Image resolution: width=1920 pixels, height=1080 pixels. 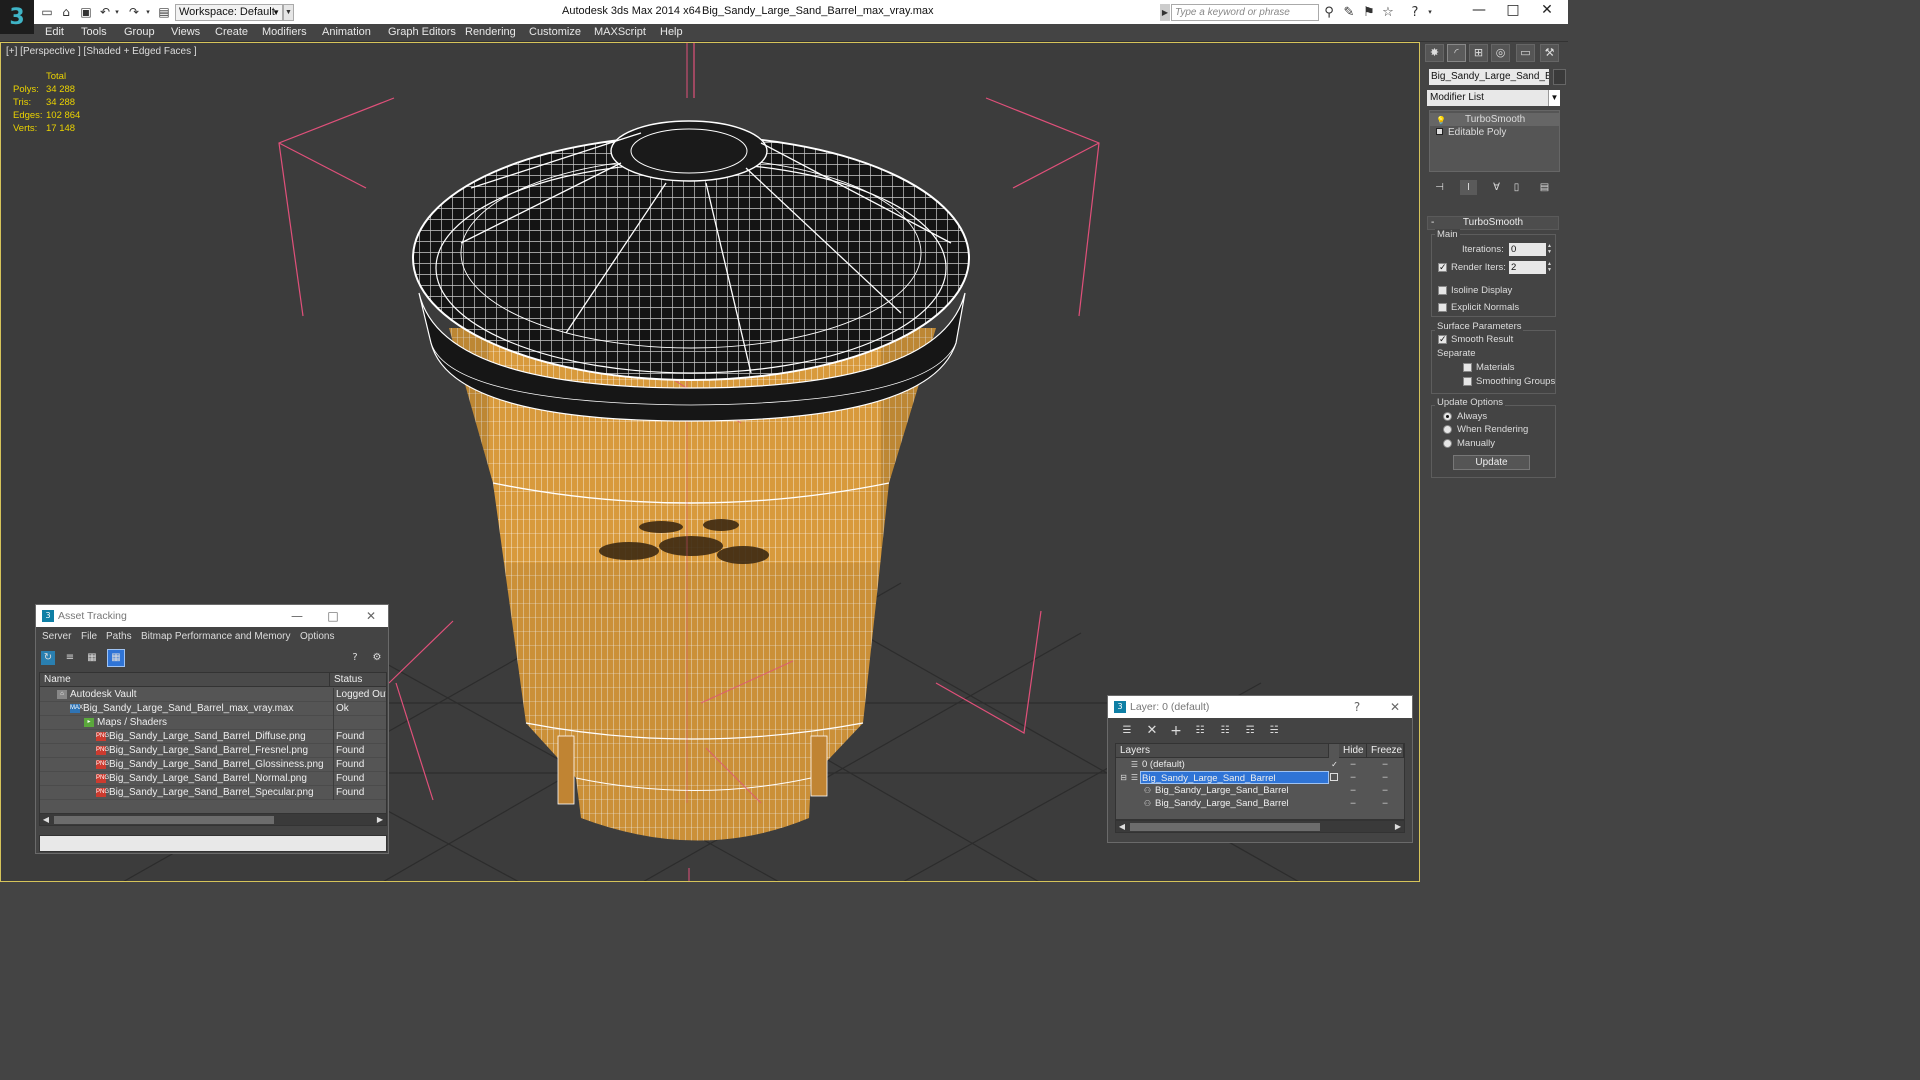 I want to click on make-unique-icon: ∀, so click(x=1496, y=187).